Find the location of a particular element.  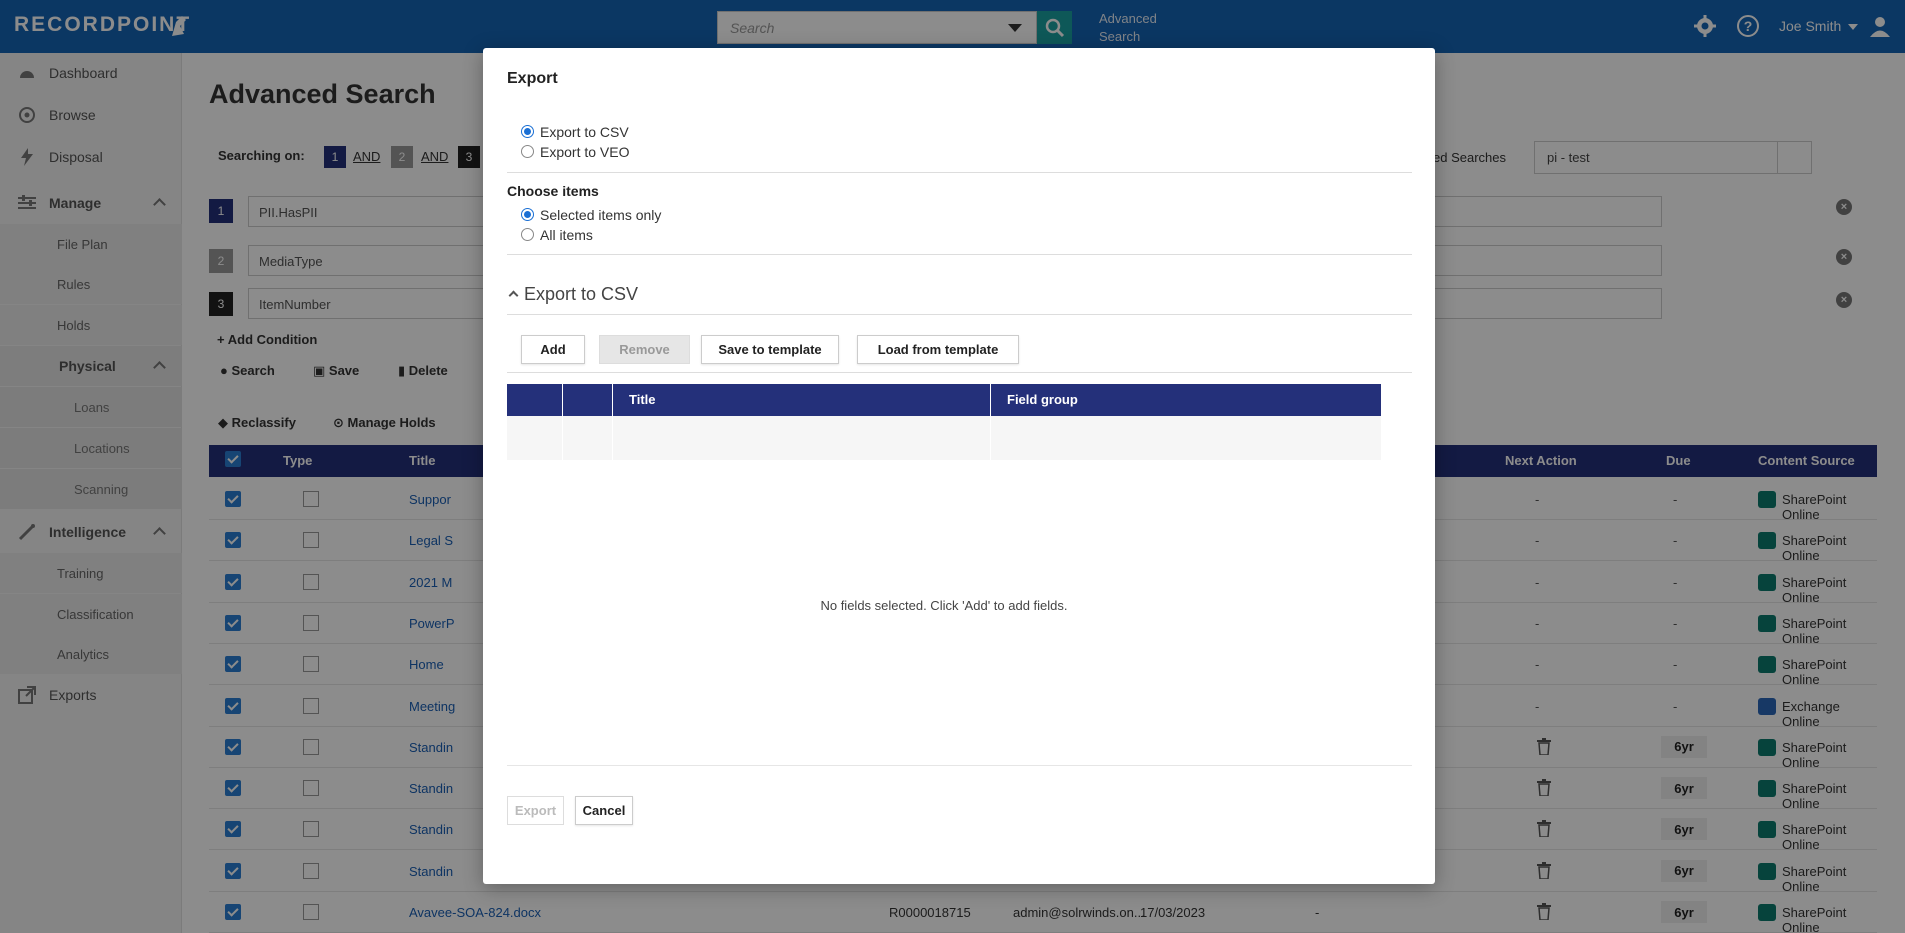

fields-table-empty-row is located at coordinates (944, 438).